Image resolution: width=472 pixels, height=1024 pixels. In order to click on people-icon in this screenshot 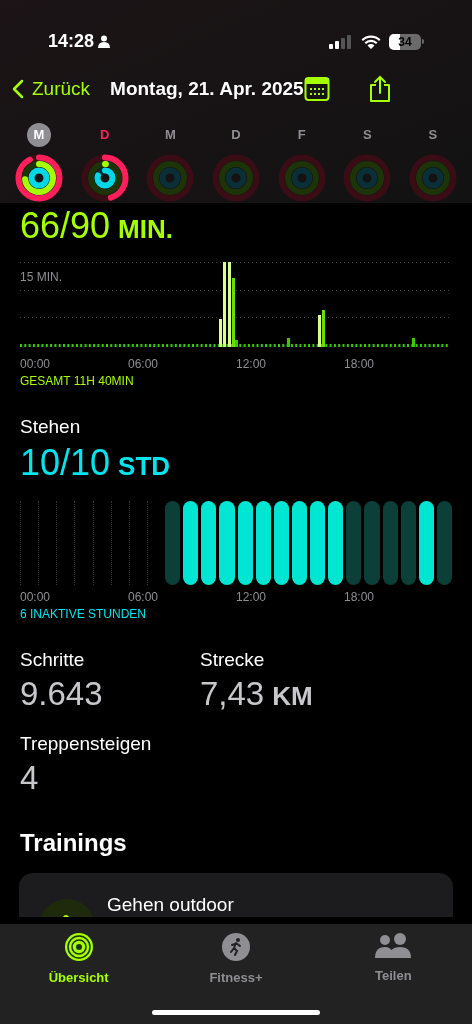, I will do `click(393, 946)`.